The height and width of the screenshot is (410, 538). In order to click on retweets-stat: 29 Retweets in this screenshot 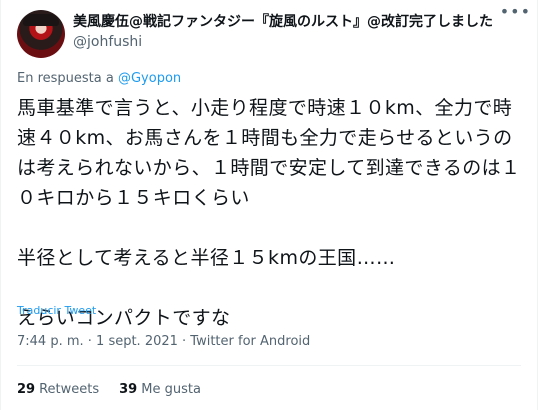, I will do `click(58, 389)`.